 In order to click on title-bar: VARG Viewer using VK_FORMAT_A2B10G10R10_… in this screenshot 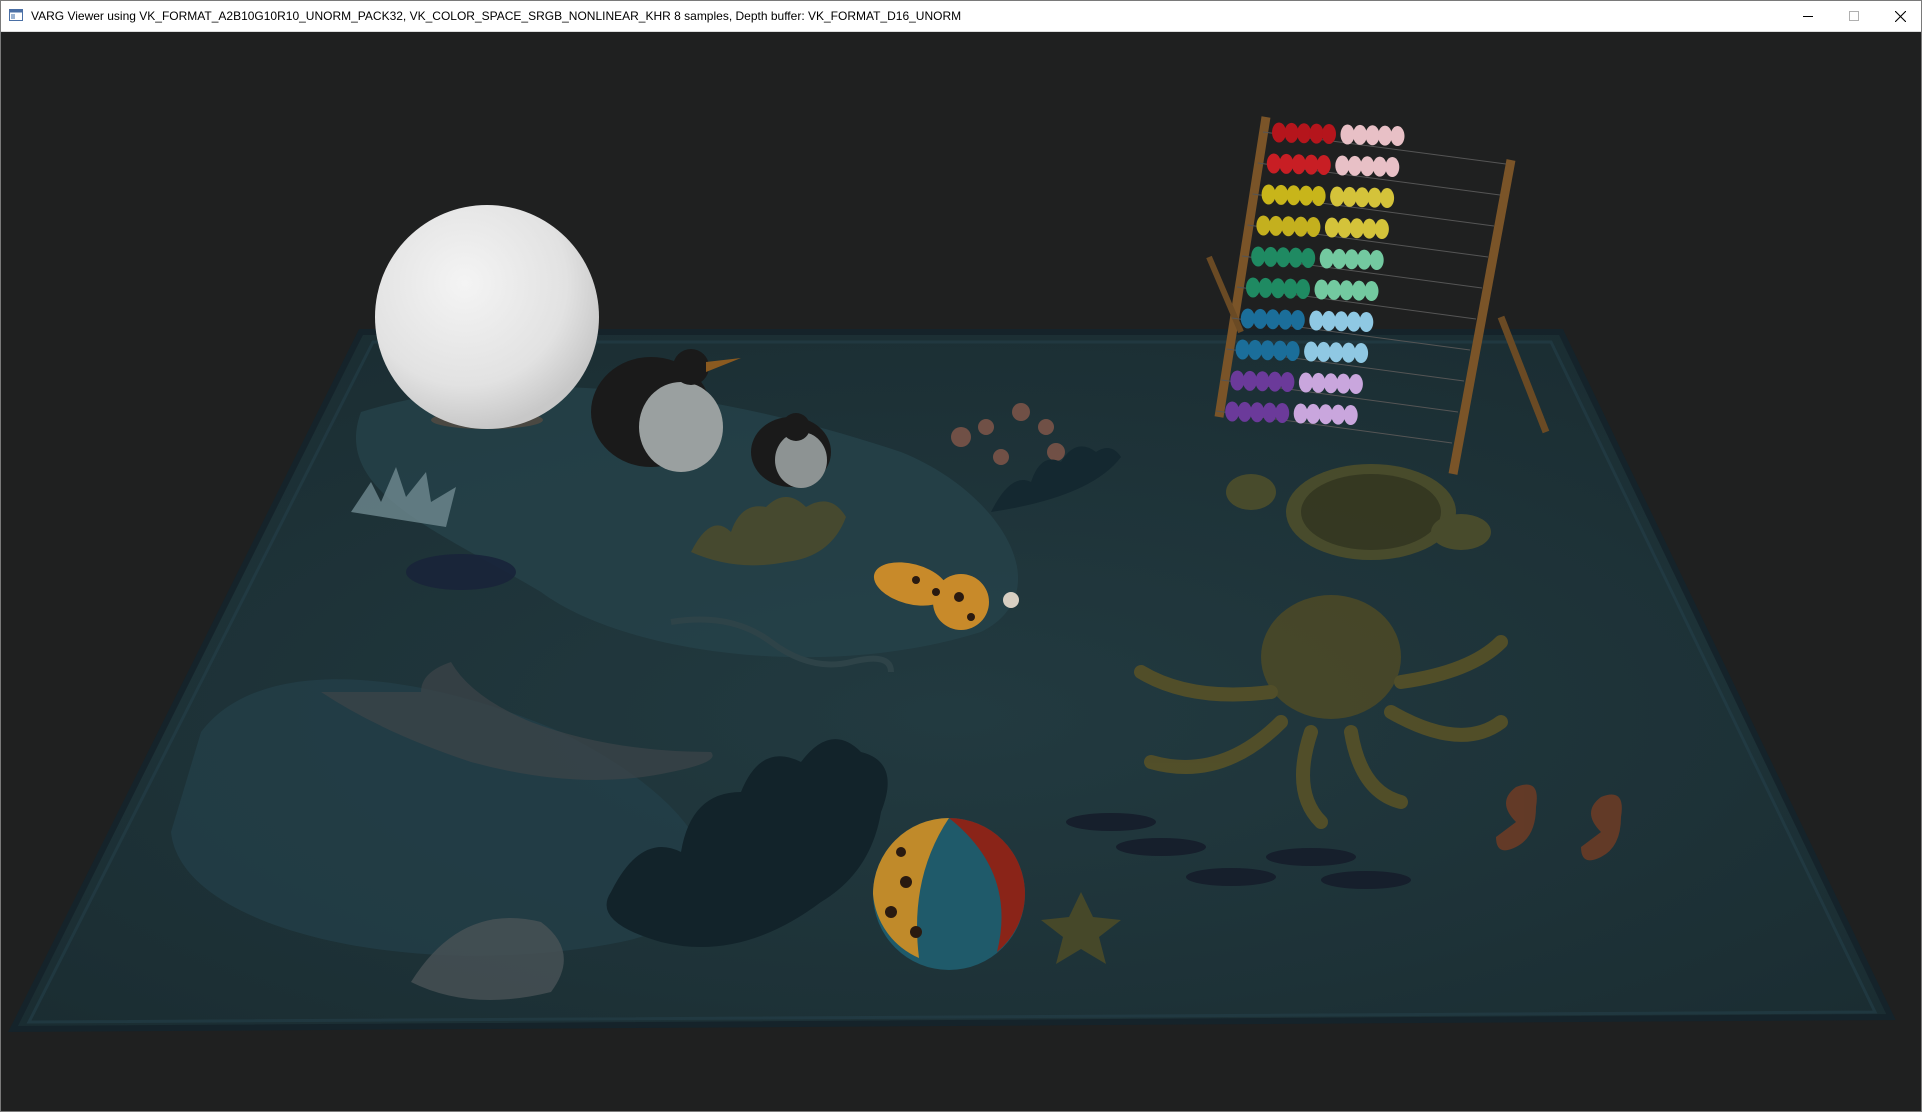, I will do `click(961, 16)`.